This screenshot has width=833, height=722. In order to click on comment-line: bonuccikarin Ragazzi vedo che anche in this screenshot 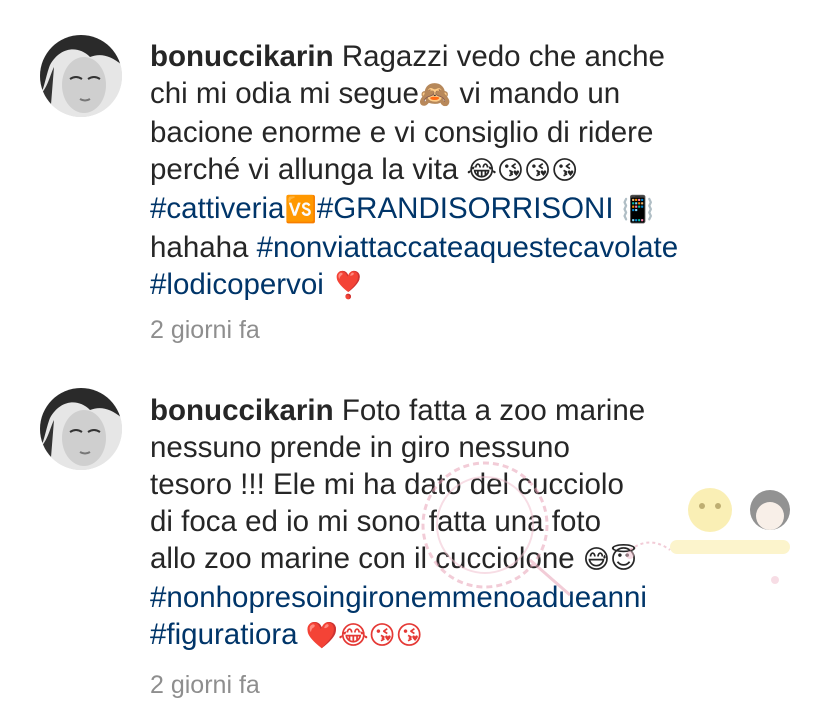, I will do `click(480, 56)`.